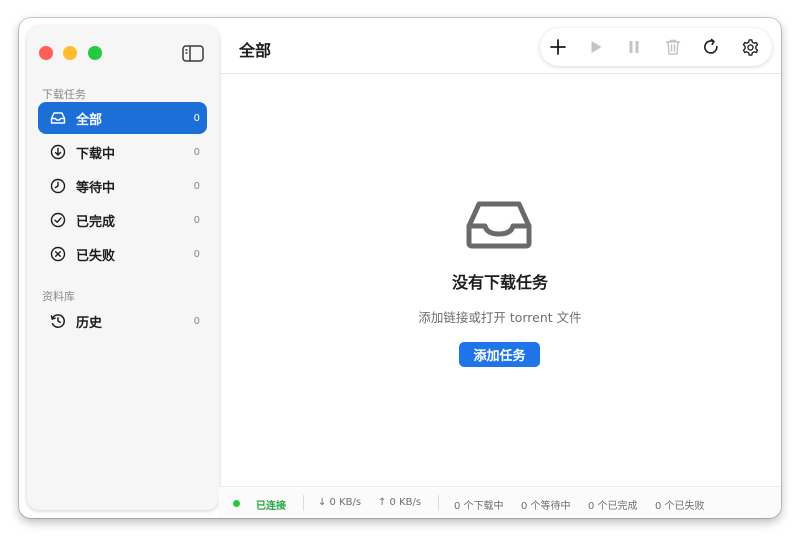 This screenshot has height=541, width=800. I want to click on sidebar-toggle-icon, so click(193, 53).